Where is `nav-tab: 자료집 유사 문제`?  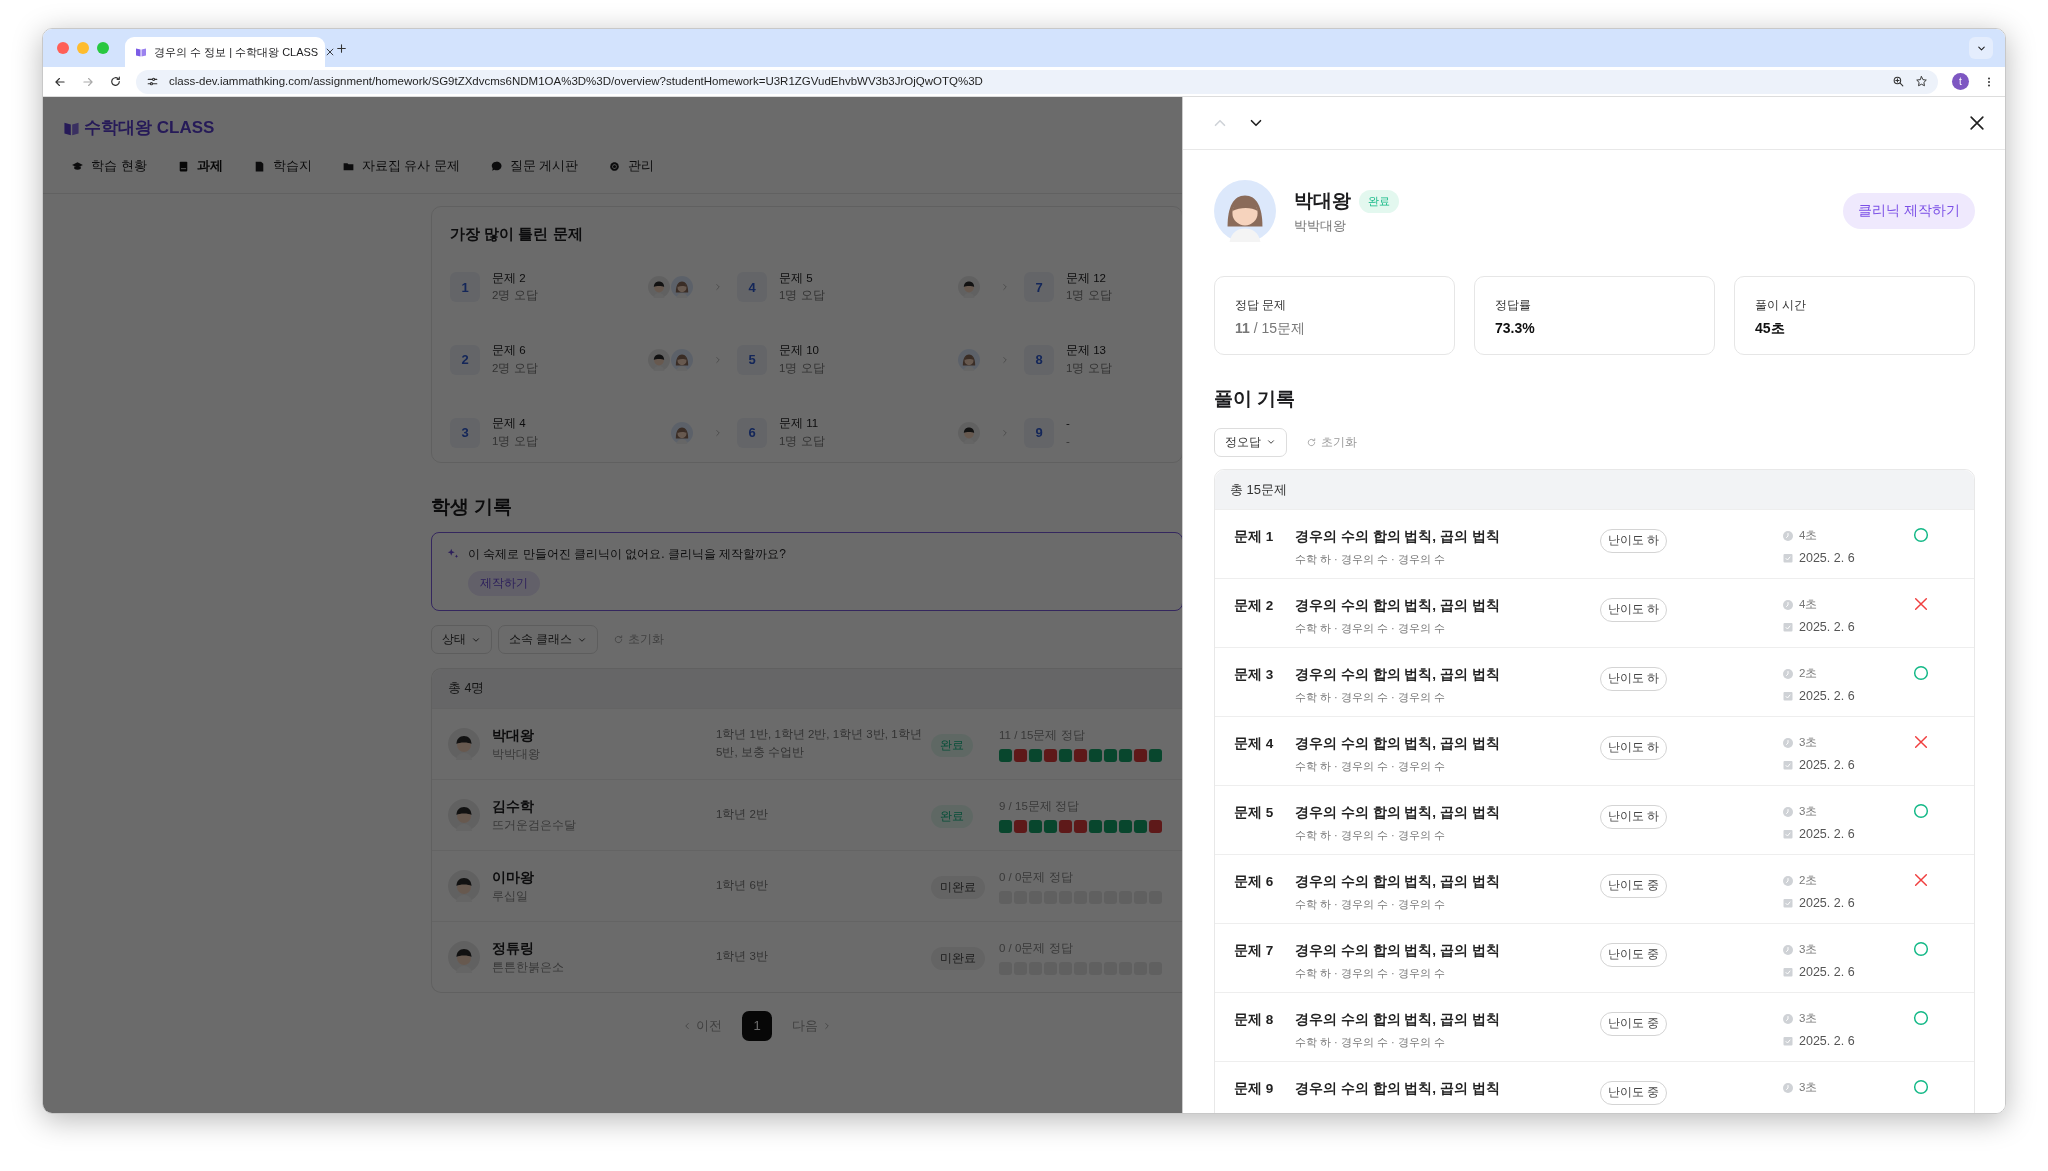 nav-tab: 자료집 유사 문제 is located at coordinates (400, 166).